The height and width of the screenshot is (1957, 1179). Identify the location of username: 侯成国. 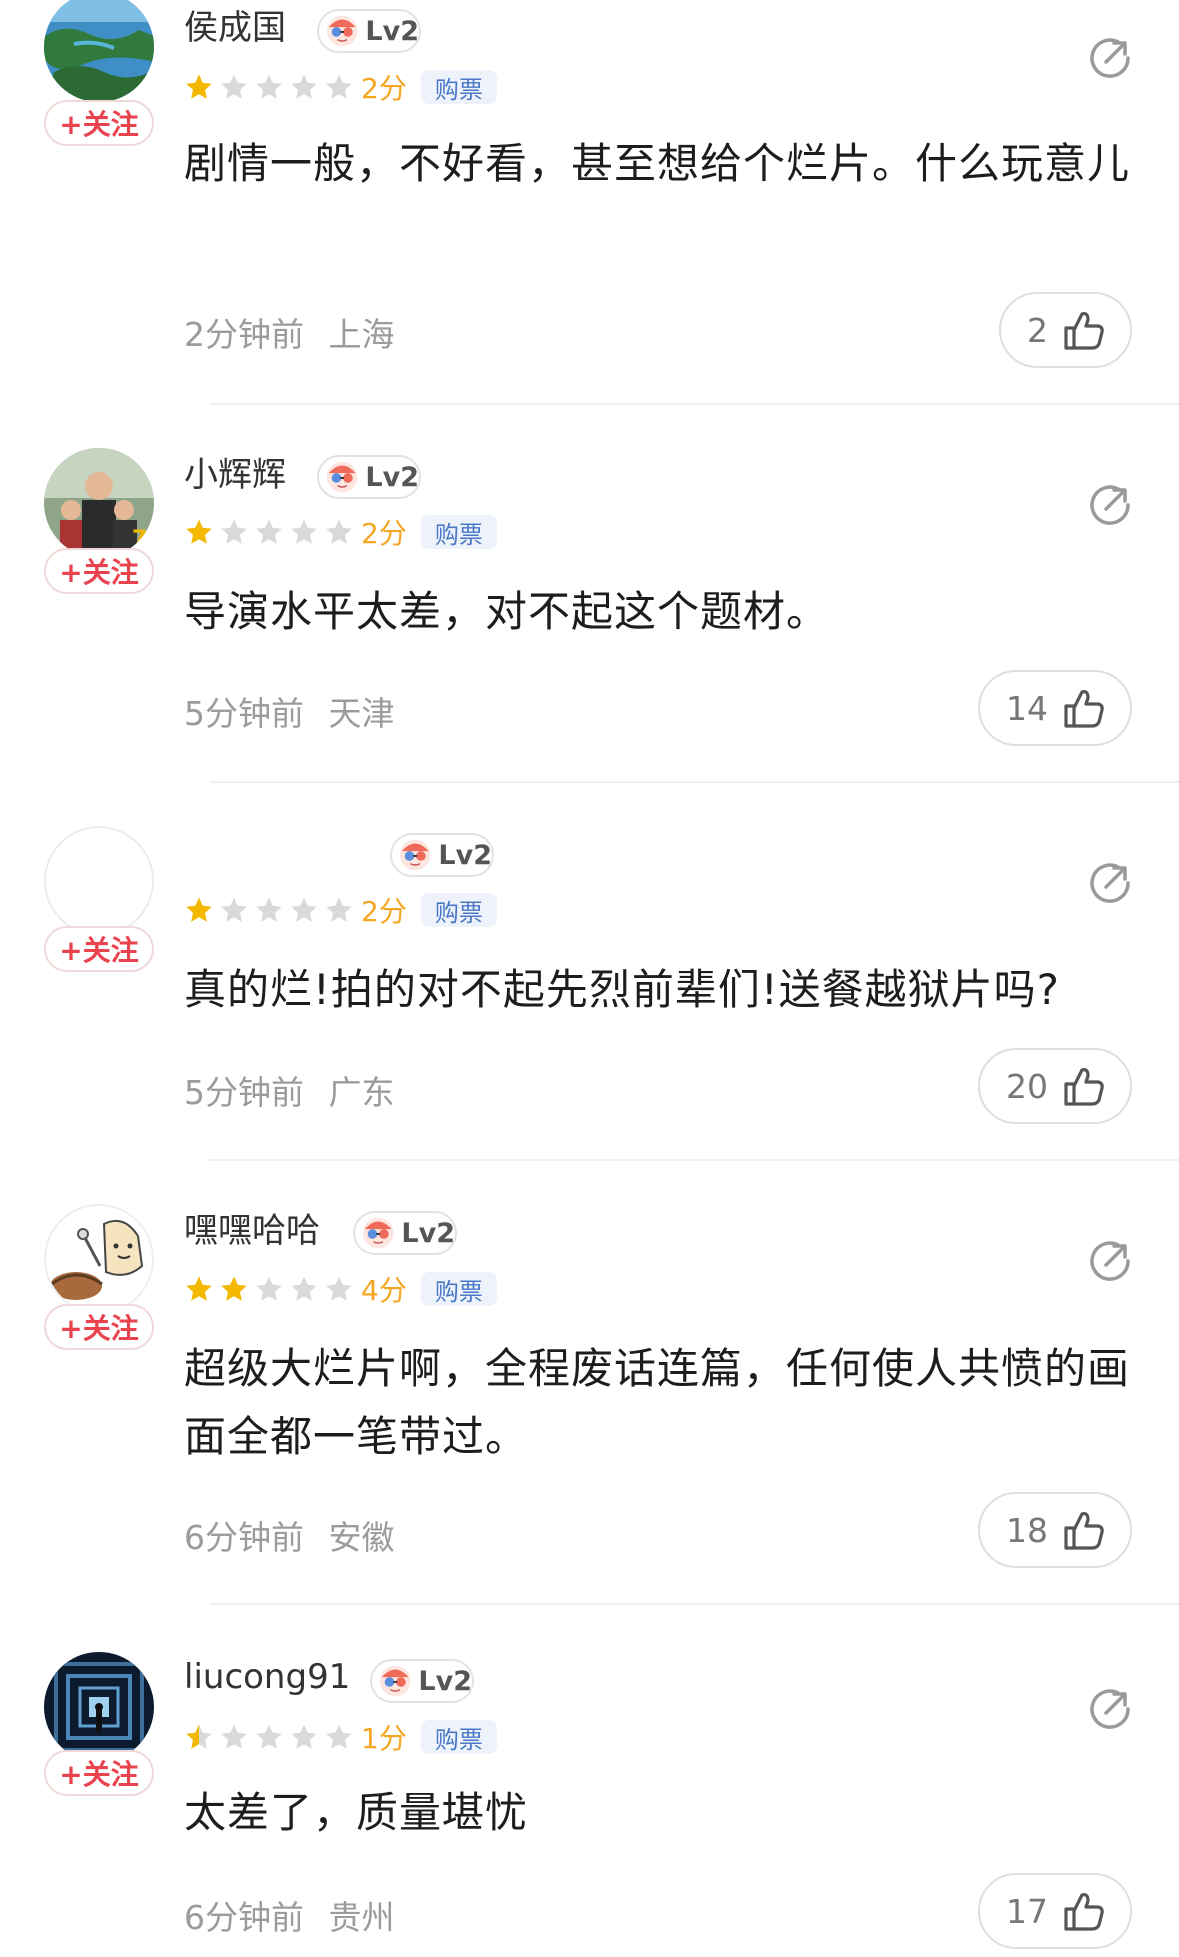
(235, 28).